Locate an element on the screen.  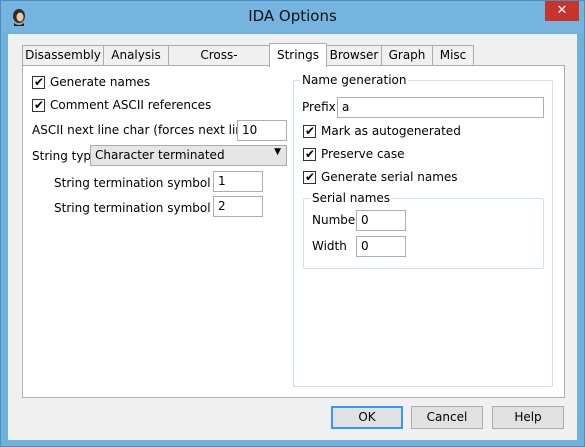
close-icon: ✕ is located at coordinates (562, 10).